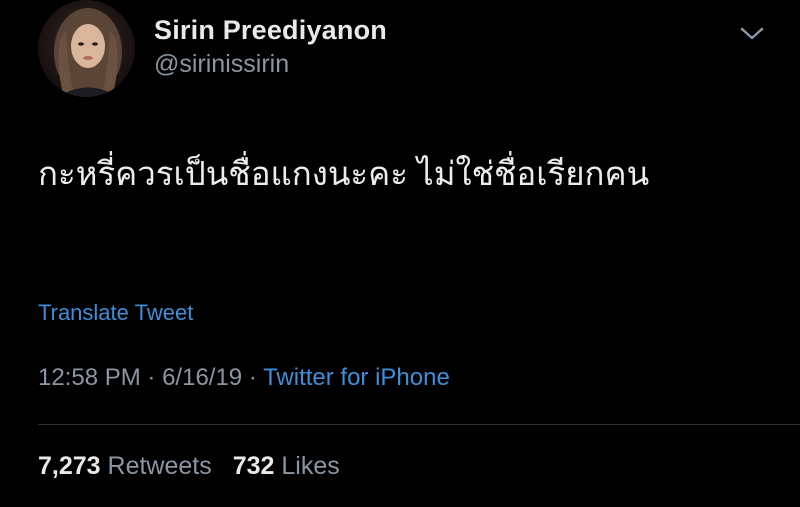 This screenshot has height=507, width=800. I want to click on tweet-source-link: Twitter for iPhone, so click(356, 377).